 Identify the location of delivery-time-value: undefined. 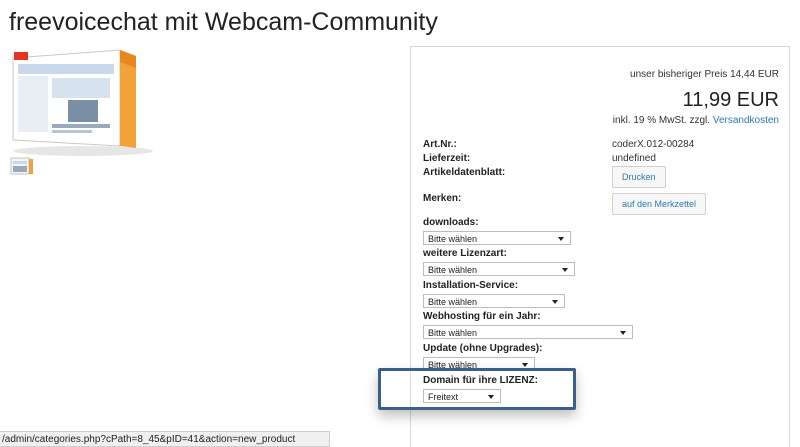
(634, 158).